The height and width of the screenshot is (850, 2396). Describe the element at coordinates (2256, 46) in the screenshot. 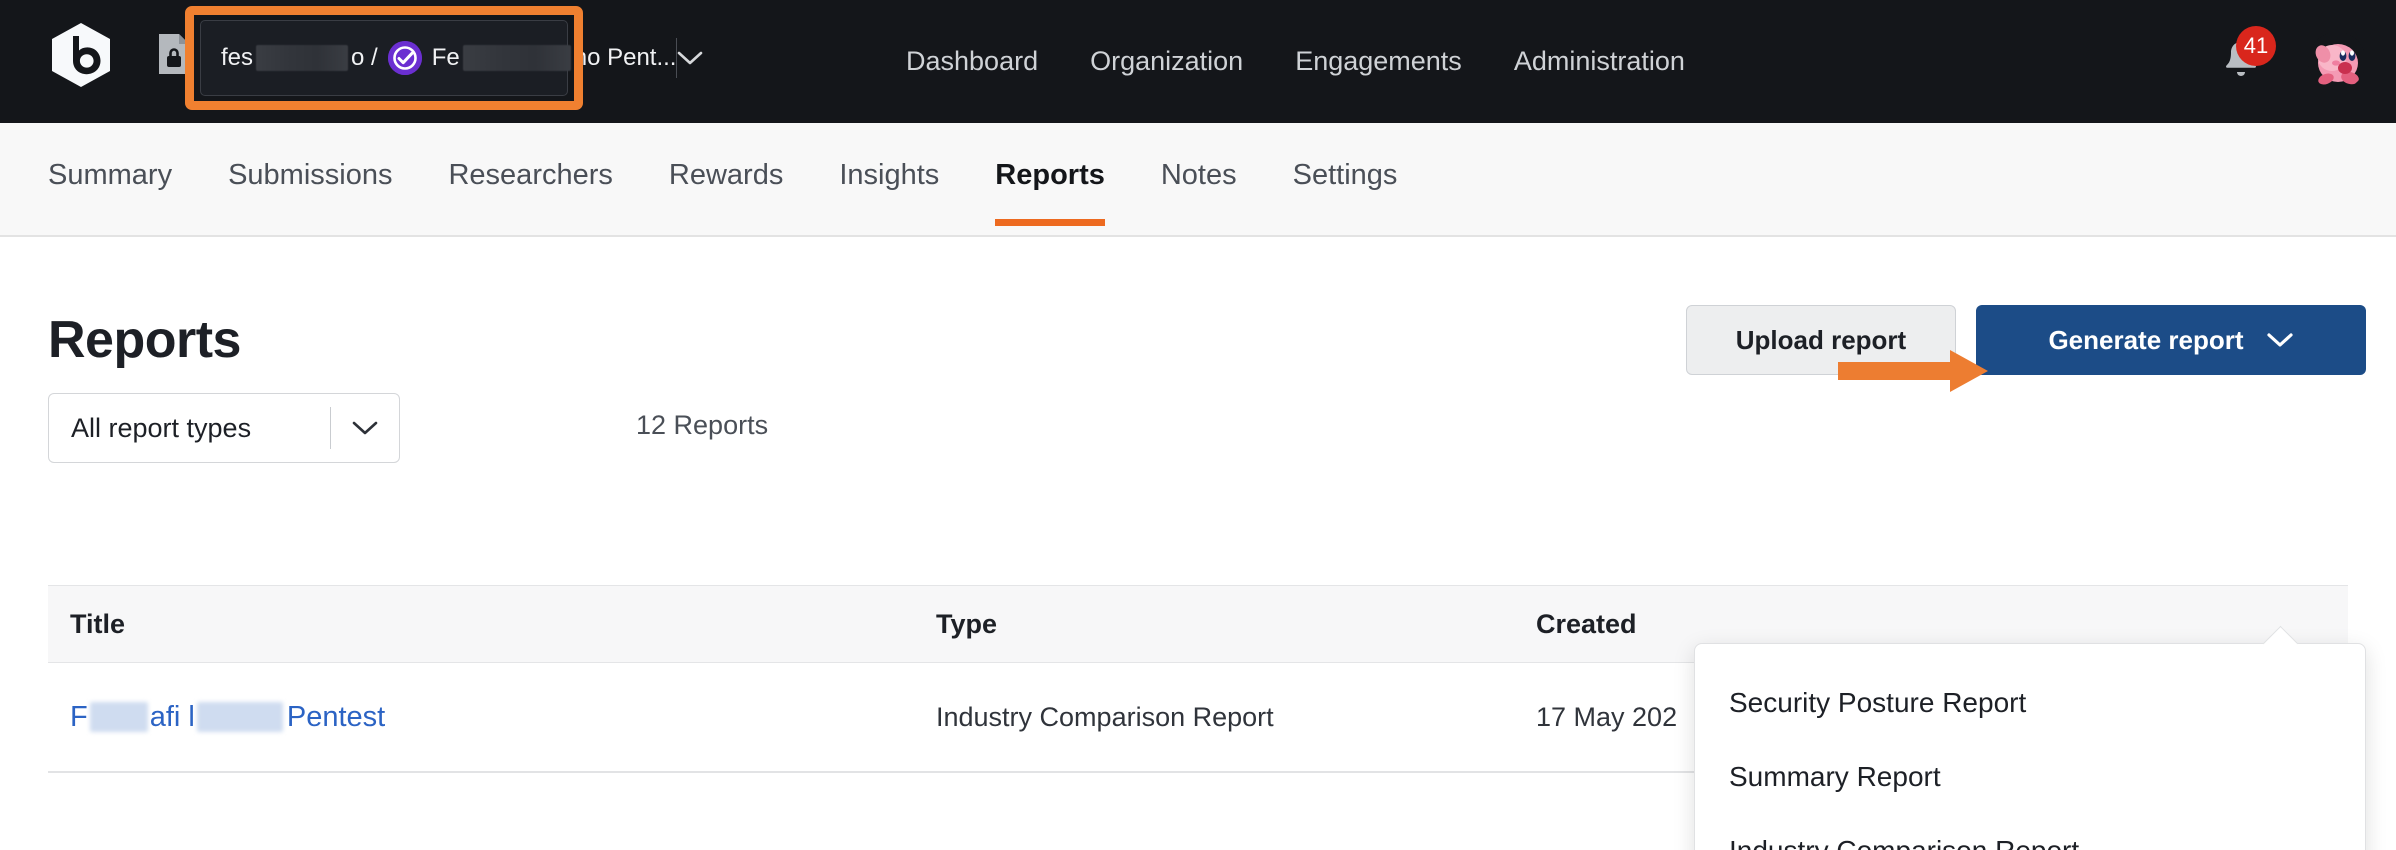

I see `notification-count-badge: 41` at that location.